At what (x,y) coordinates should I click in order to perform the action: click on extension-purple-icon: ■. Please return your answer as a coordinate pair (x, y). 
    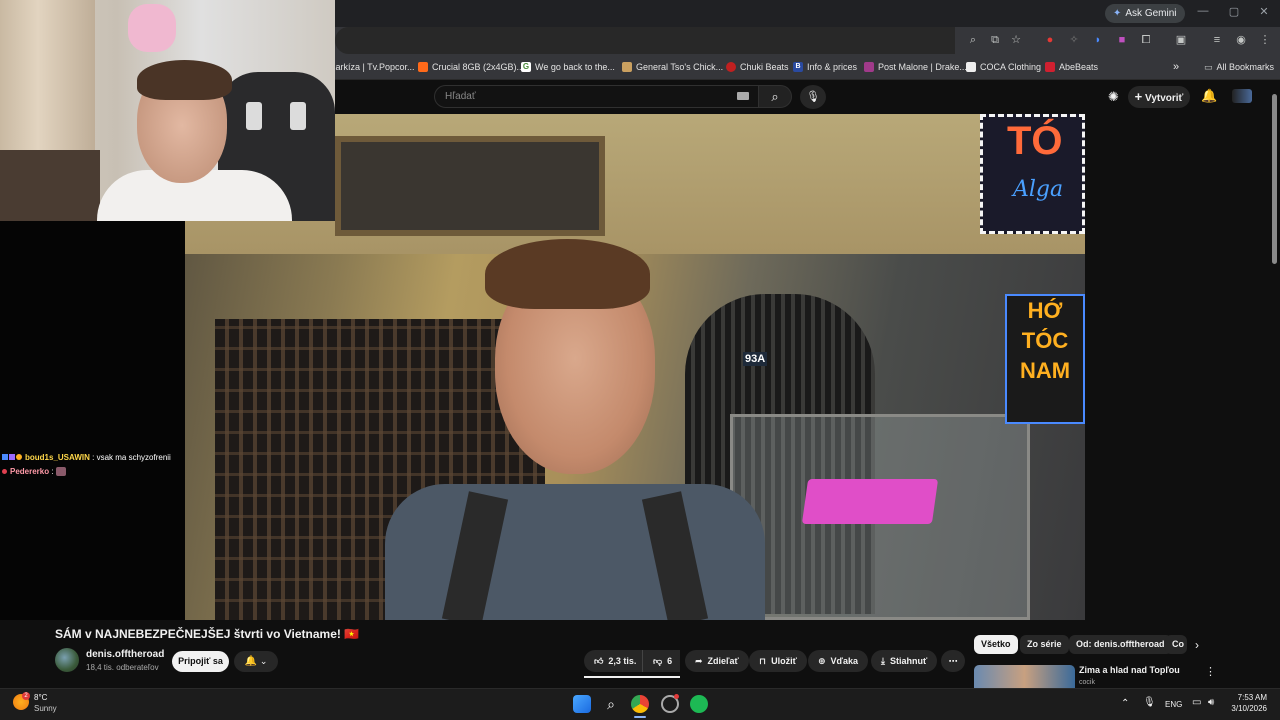
    Looking at the image, I should click on (1122, 40).